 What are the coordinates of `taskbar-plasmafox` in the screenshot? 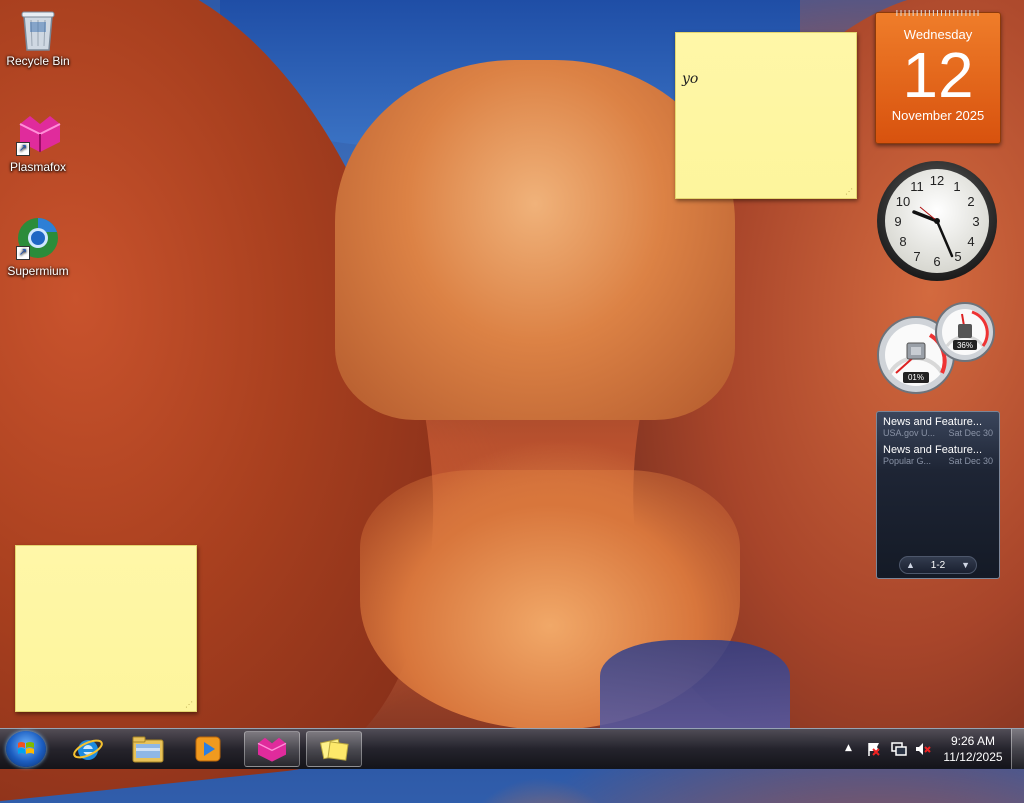 It's located at (272, 749).